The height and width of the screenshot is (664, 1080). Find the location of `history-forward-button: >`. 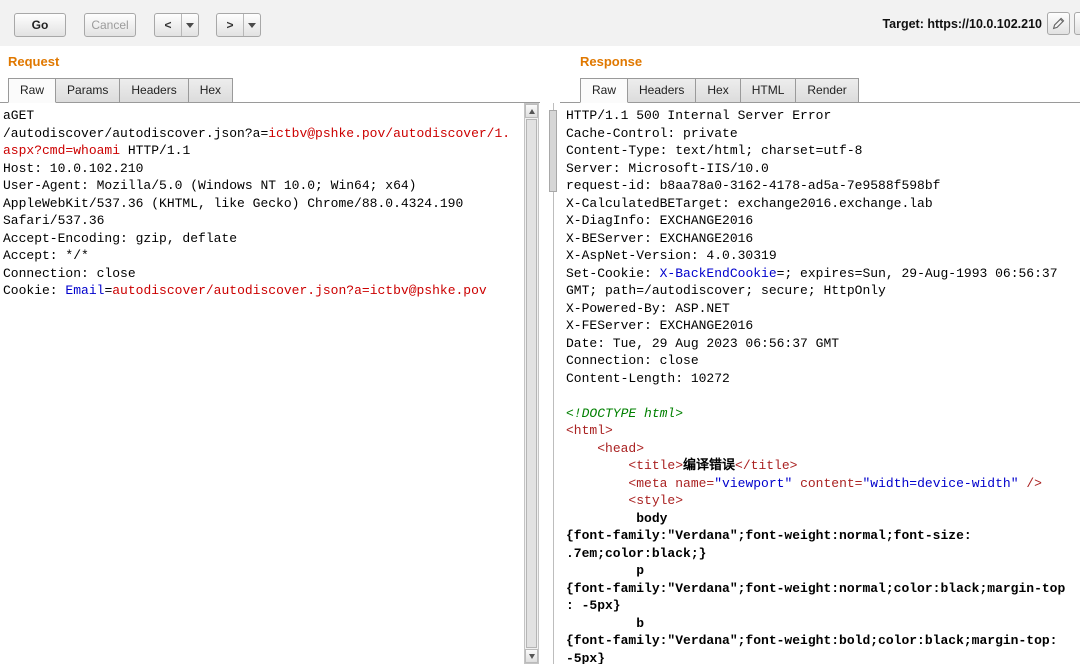

history-forward-button: > is located at coordinates (238, 25).